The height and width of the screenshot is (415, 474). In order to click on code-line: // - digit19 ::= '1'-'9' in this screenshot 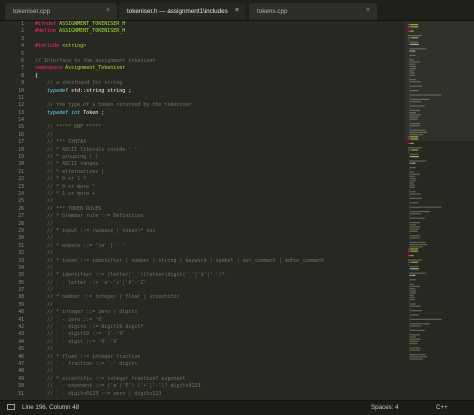, I will do `click(219, 334)`.